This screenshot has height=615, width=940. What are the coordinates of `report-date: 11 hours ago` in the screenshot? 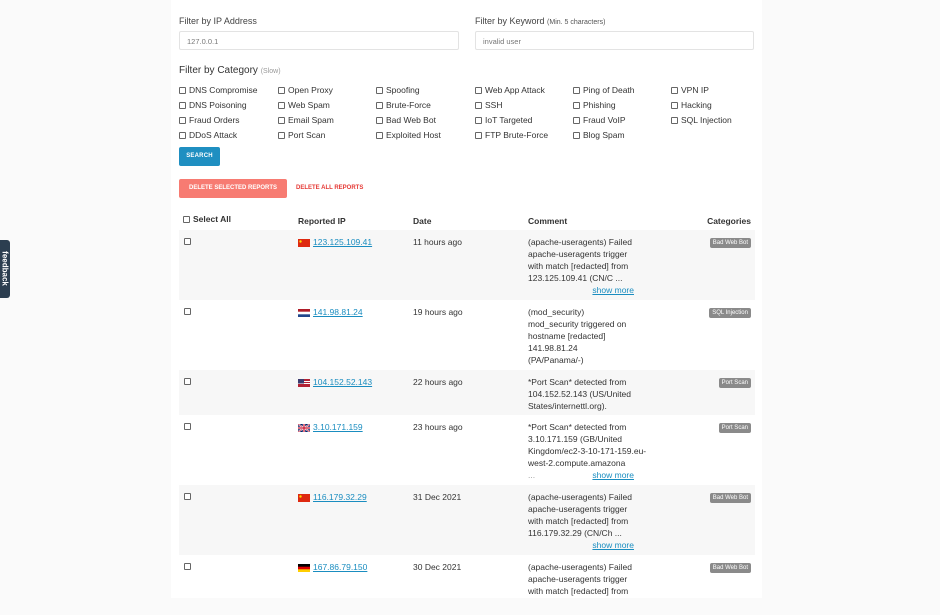 It's located at (437, 242).